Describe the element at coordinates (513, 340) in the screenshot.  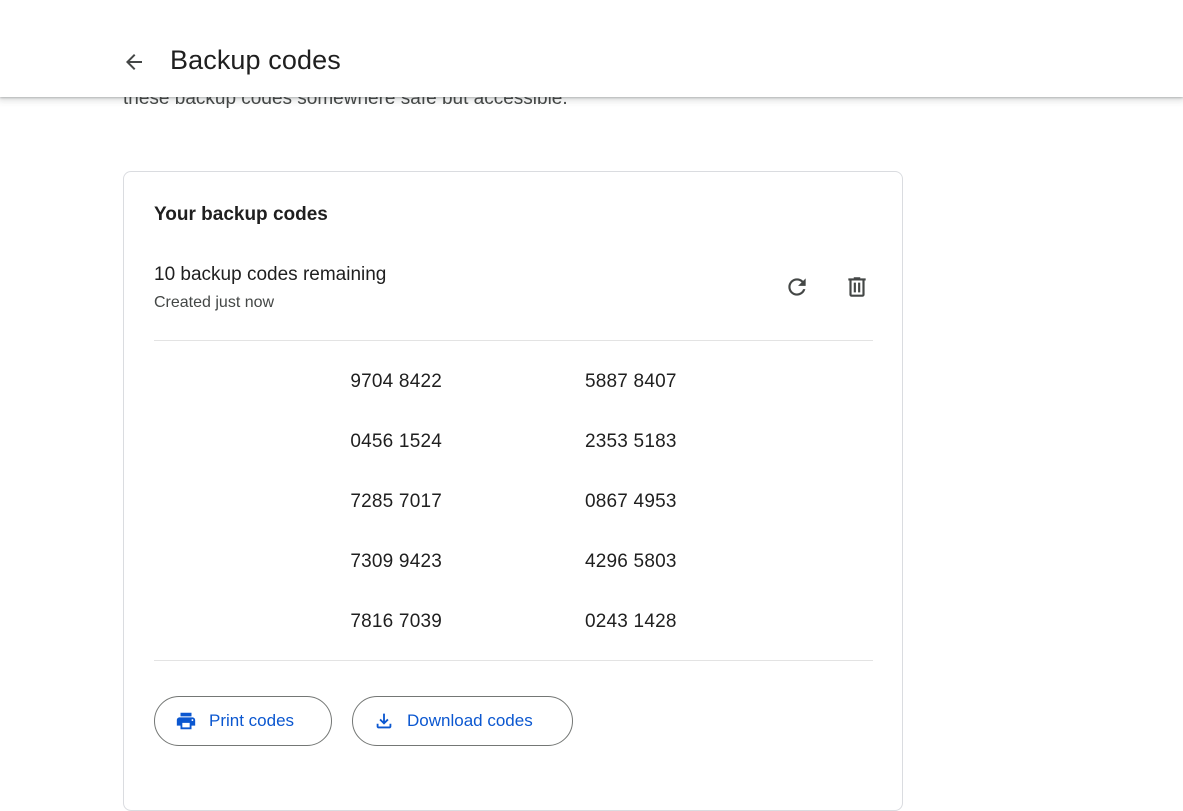
I see `top-divider` at that location.